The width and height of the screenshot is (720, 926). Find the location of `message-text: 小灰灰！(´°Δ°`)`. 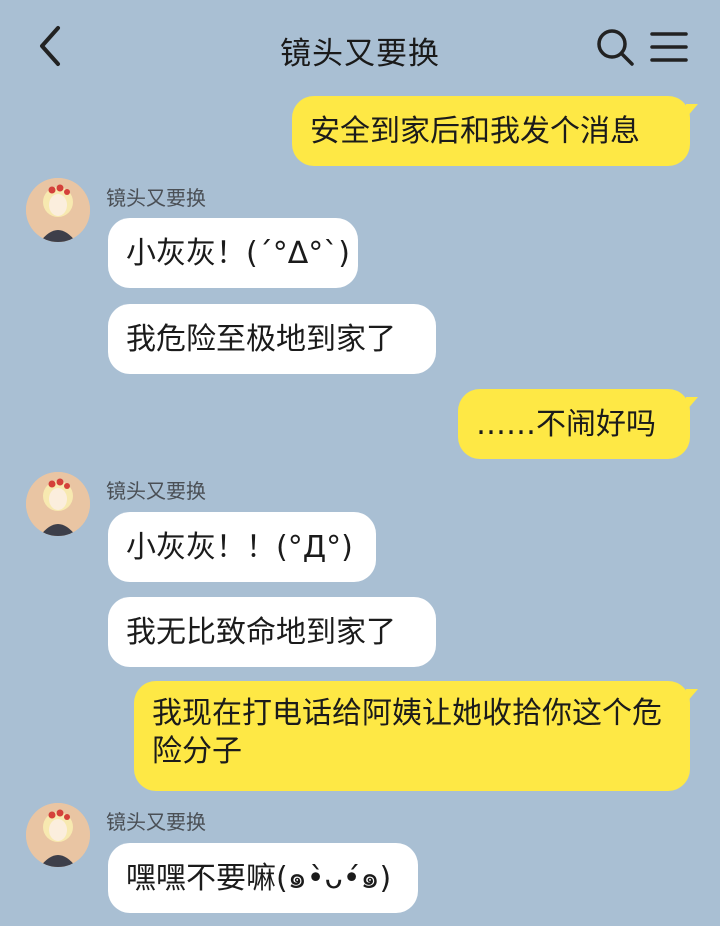

message-text: 小灰灰！(´°Δ°`) is located at coordinates (238, 253).